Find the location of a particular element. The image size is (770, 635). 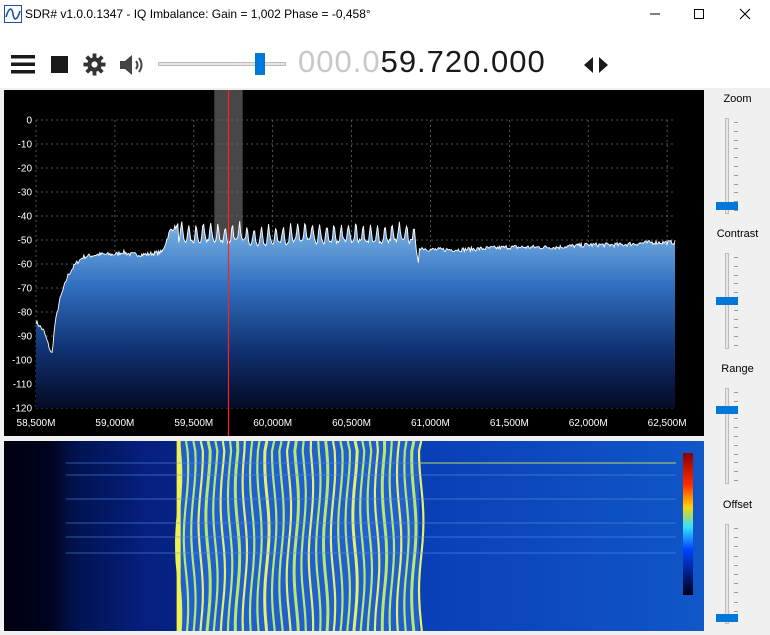

volume-track is located at coordinates (222, 64).